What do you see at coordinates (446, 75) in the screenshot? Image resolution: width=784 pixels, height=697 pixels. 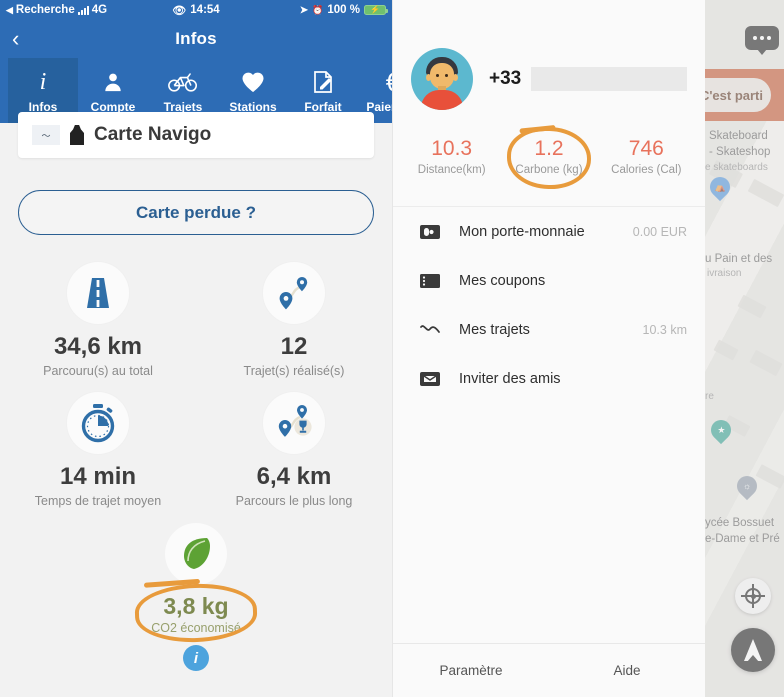 I see `avatar-eye-right` at bounding box center [446, 75].